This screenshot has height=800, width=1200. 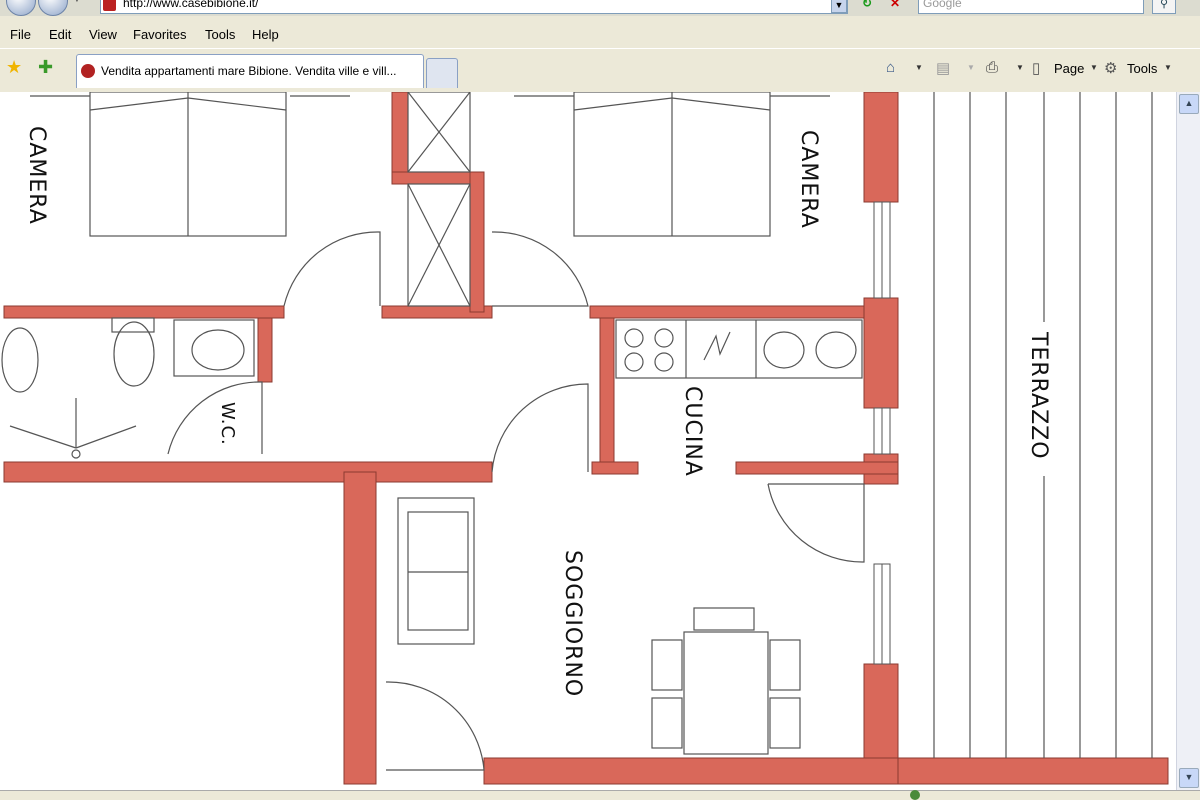 I want to click on menu-edit: Edit, so click(x=60, y=34).